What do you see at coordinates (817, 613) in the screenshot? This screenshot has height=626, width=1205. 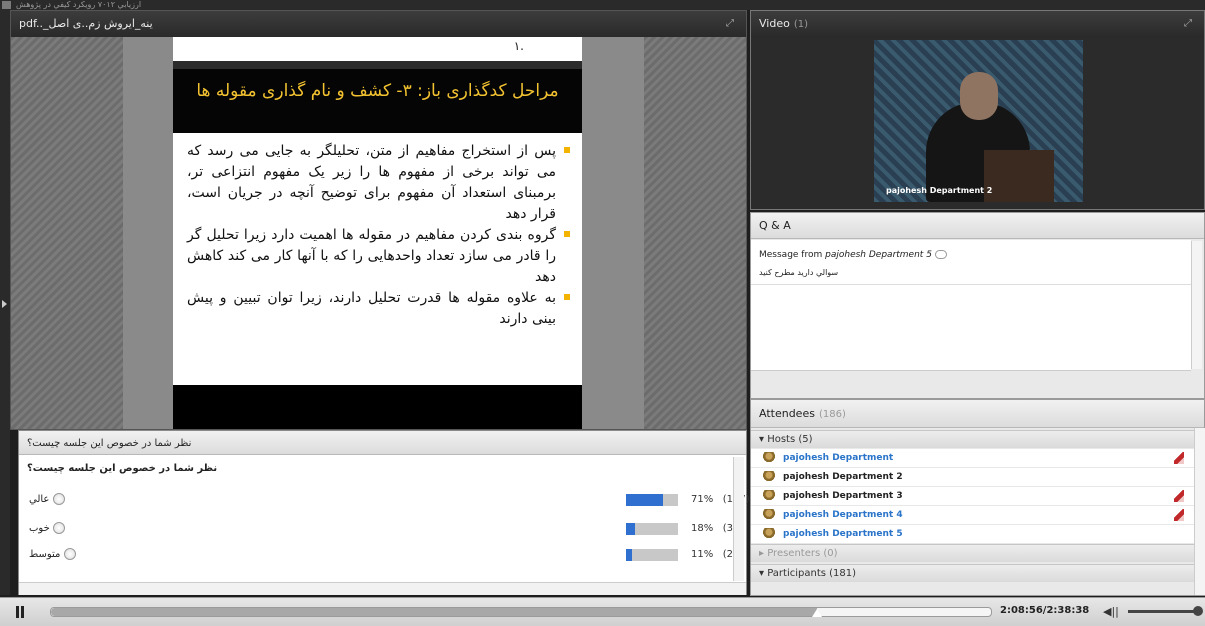 I see `seek-thumb` at bounding box center [817, 613].